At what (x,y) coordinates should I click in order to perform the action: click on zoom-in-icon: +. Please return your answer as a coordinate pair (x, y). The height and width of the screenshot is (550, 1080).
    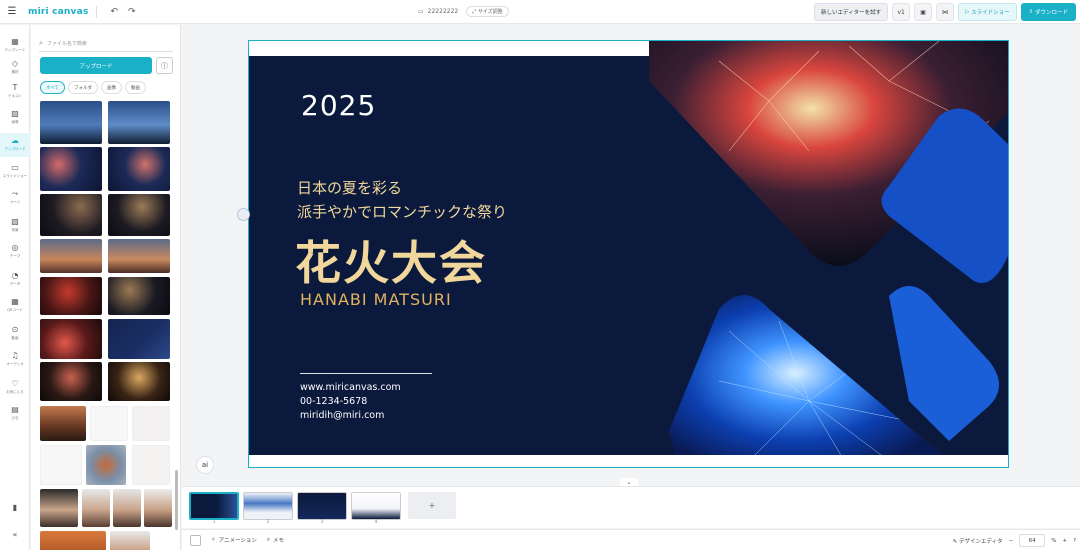
    Looking at the image, I should click on (1064, 541).